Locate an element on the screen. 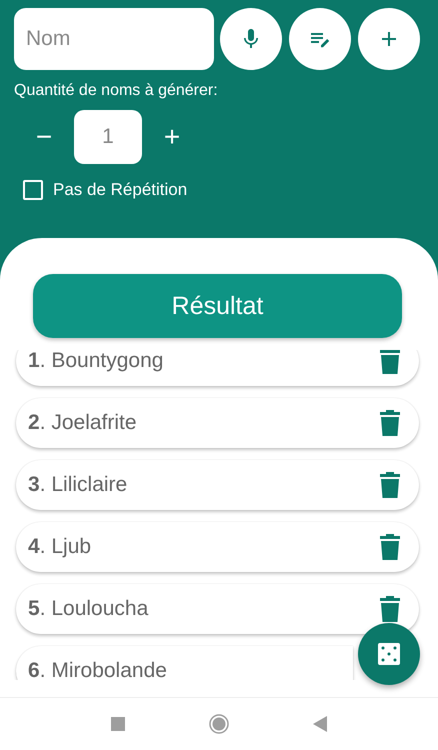 The width and height of the screenshot is (438, 750). back-icon is located at coordinates (320, 724).